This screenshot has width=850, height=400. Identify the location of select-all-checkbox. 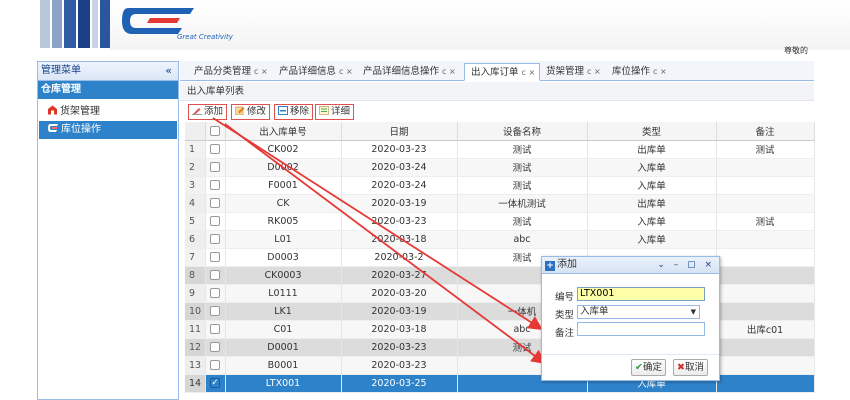
(215, 131).